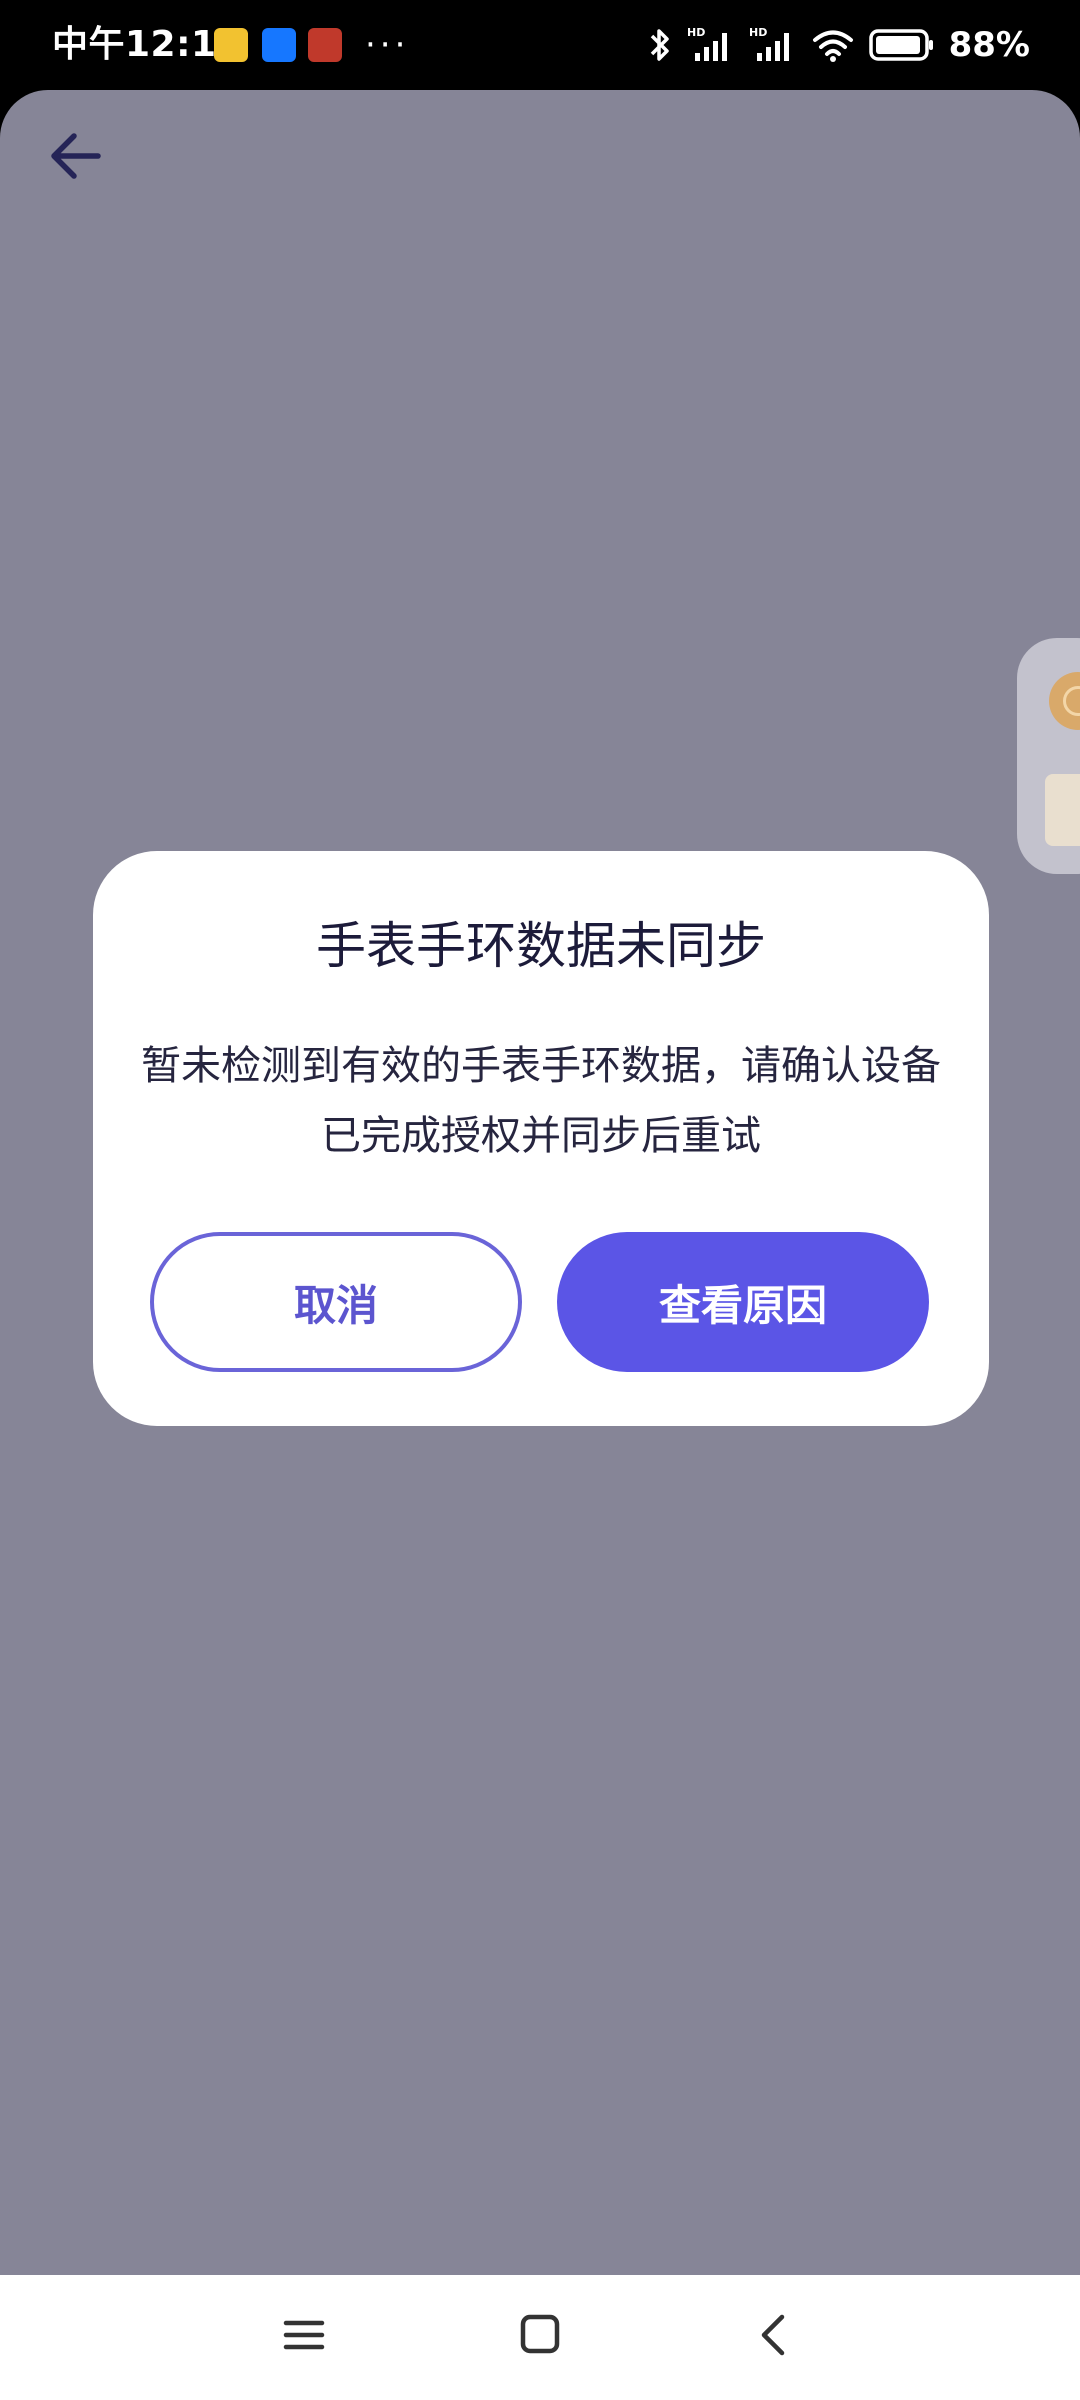 The image size is (1080, 2400). Describe the element at coordinates (900, 45) in the screenshot. I see `battery-icon` at that location.